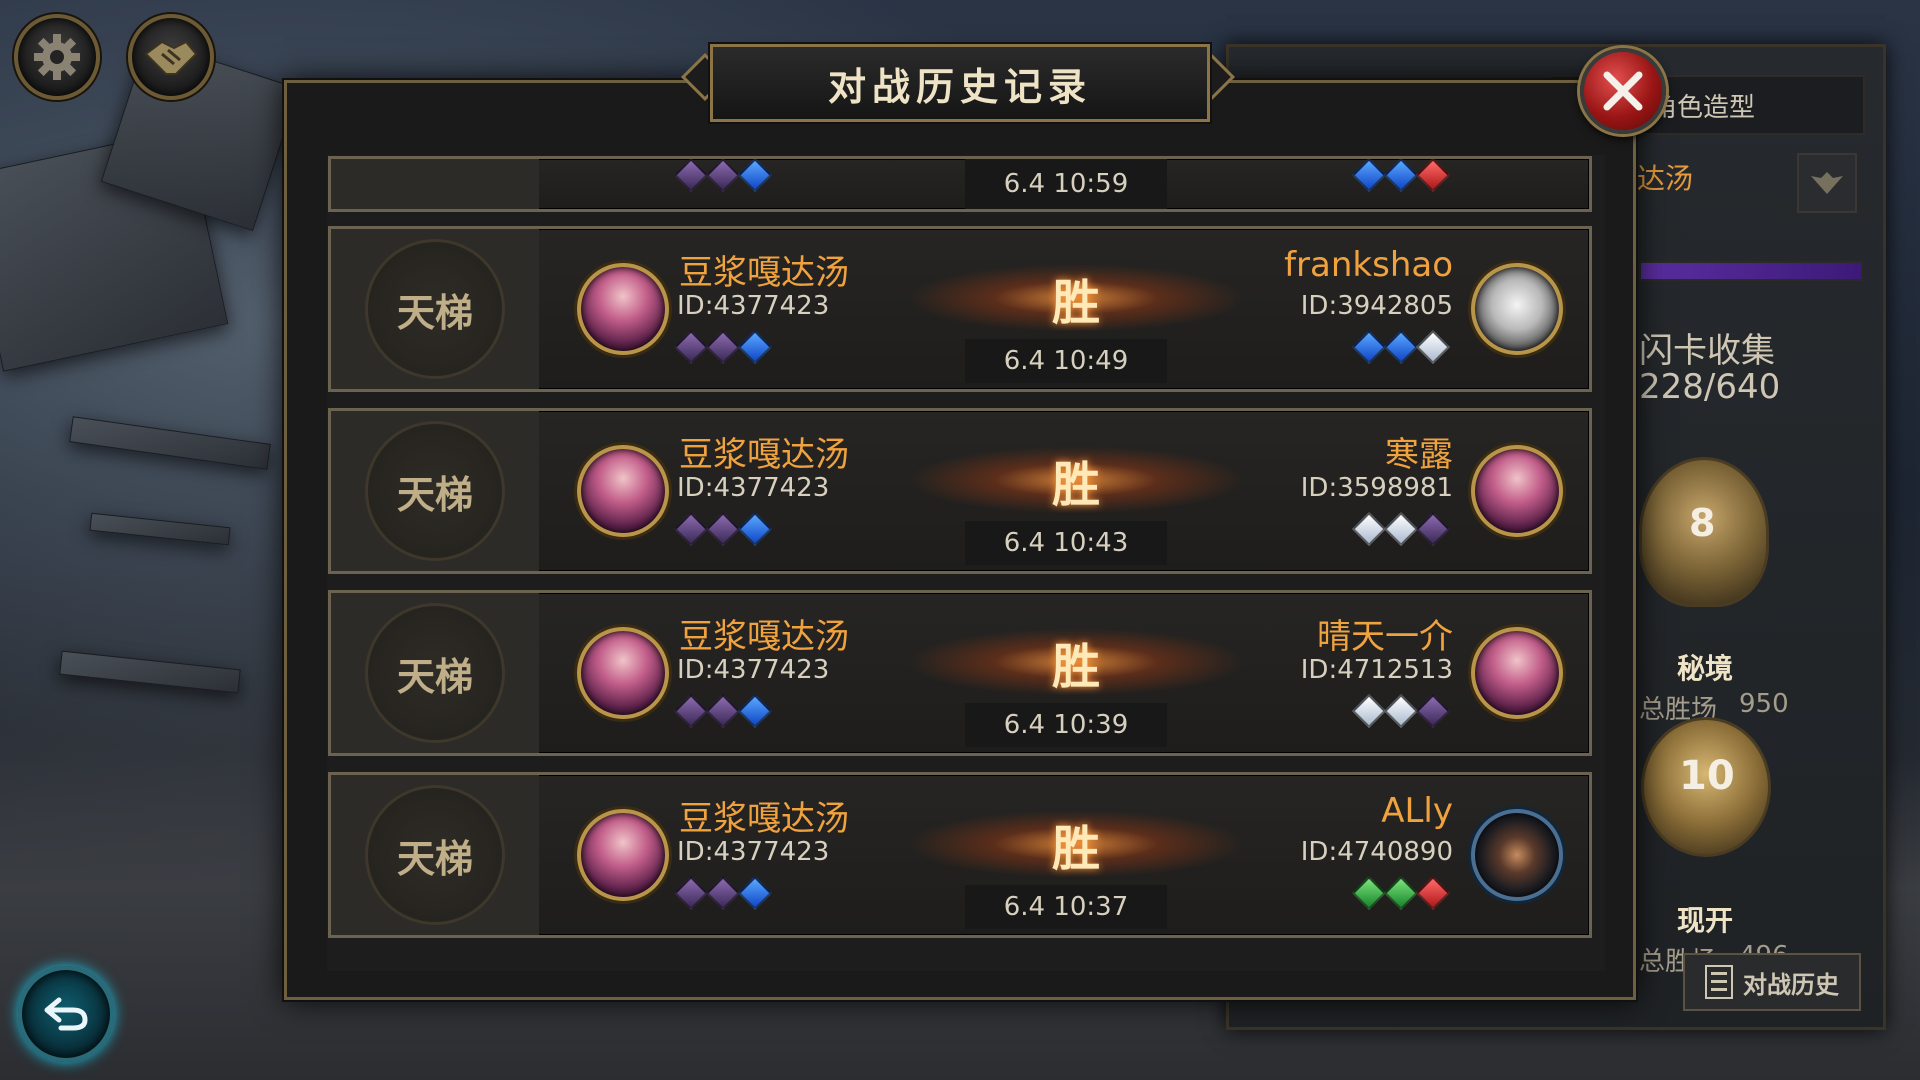 This screenshot has width=1920, height=1080. I want to click on back-button, so click(66, 1014).